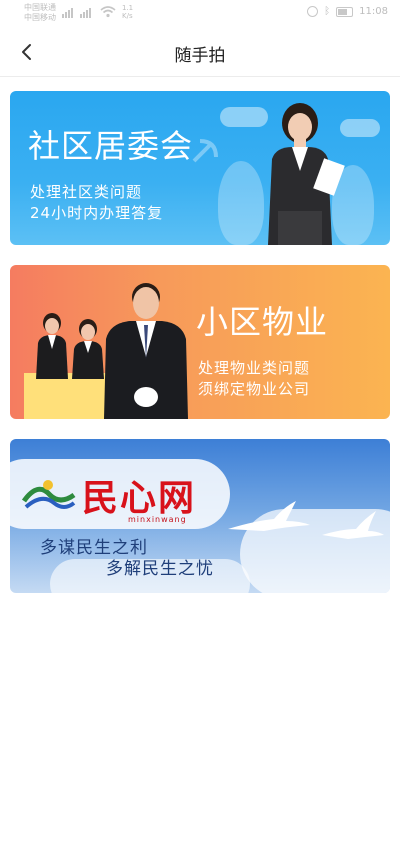  Describe the element at coordinates (313, 11) in the screenshot. I see `alarm-icon` at that location.